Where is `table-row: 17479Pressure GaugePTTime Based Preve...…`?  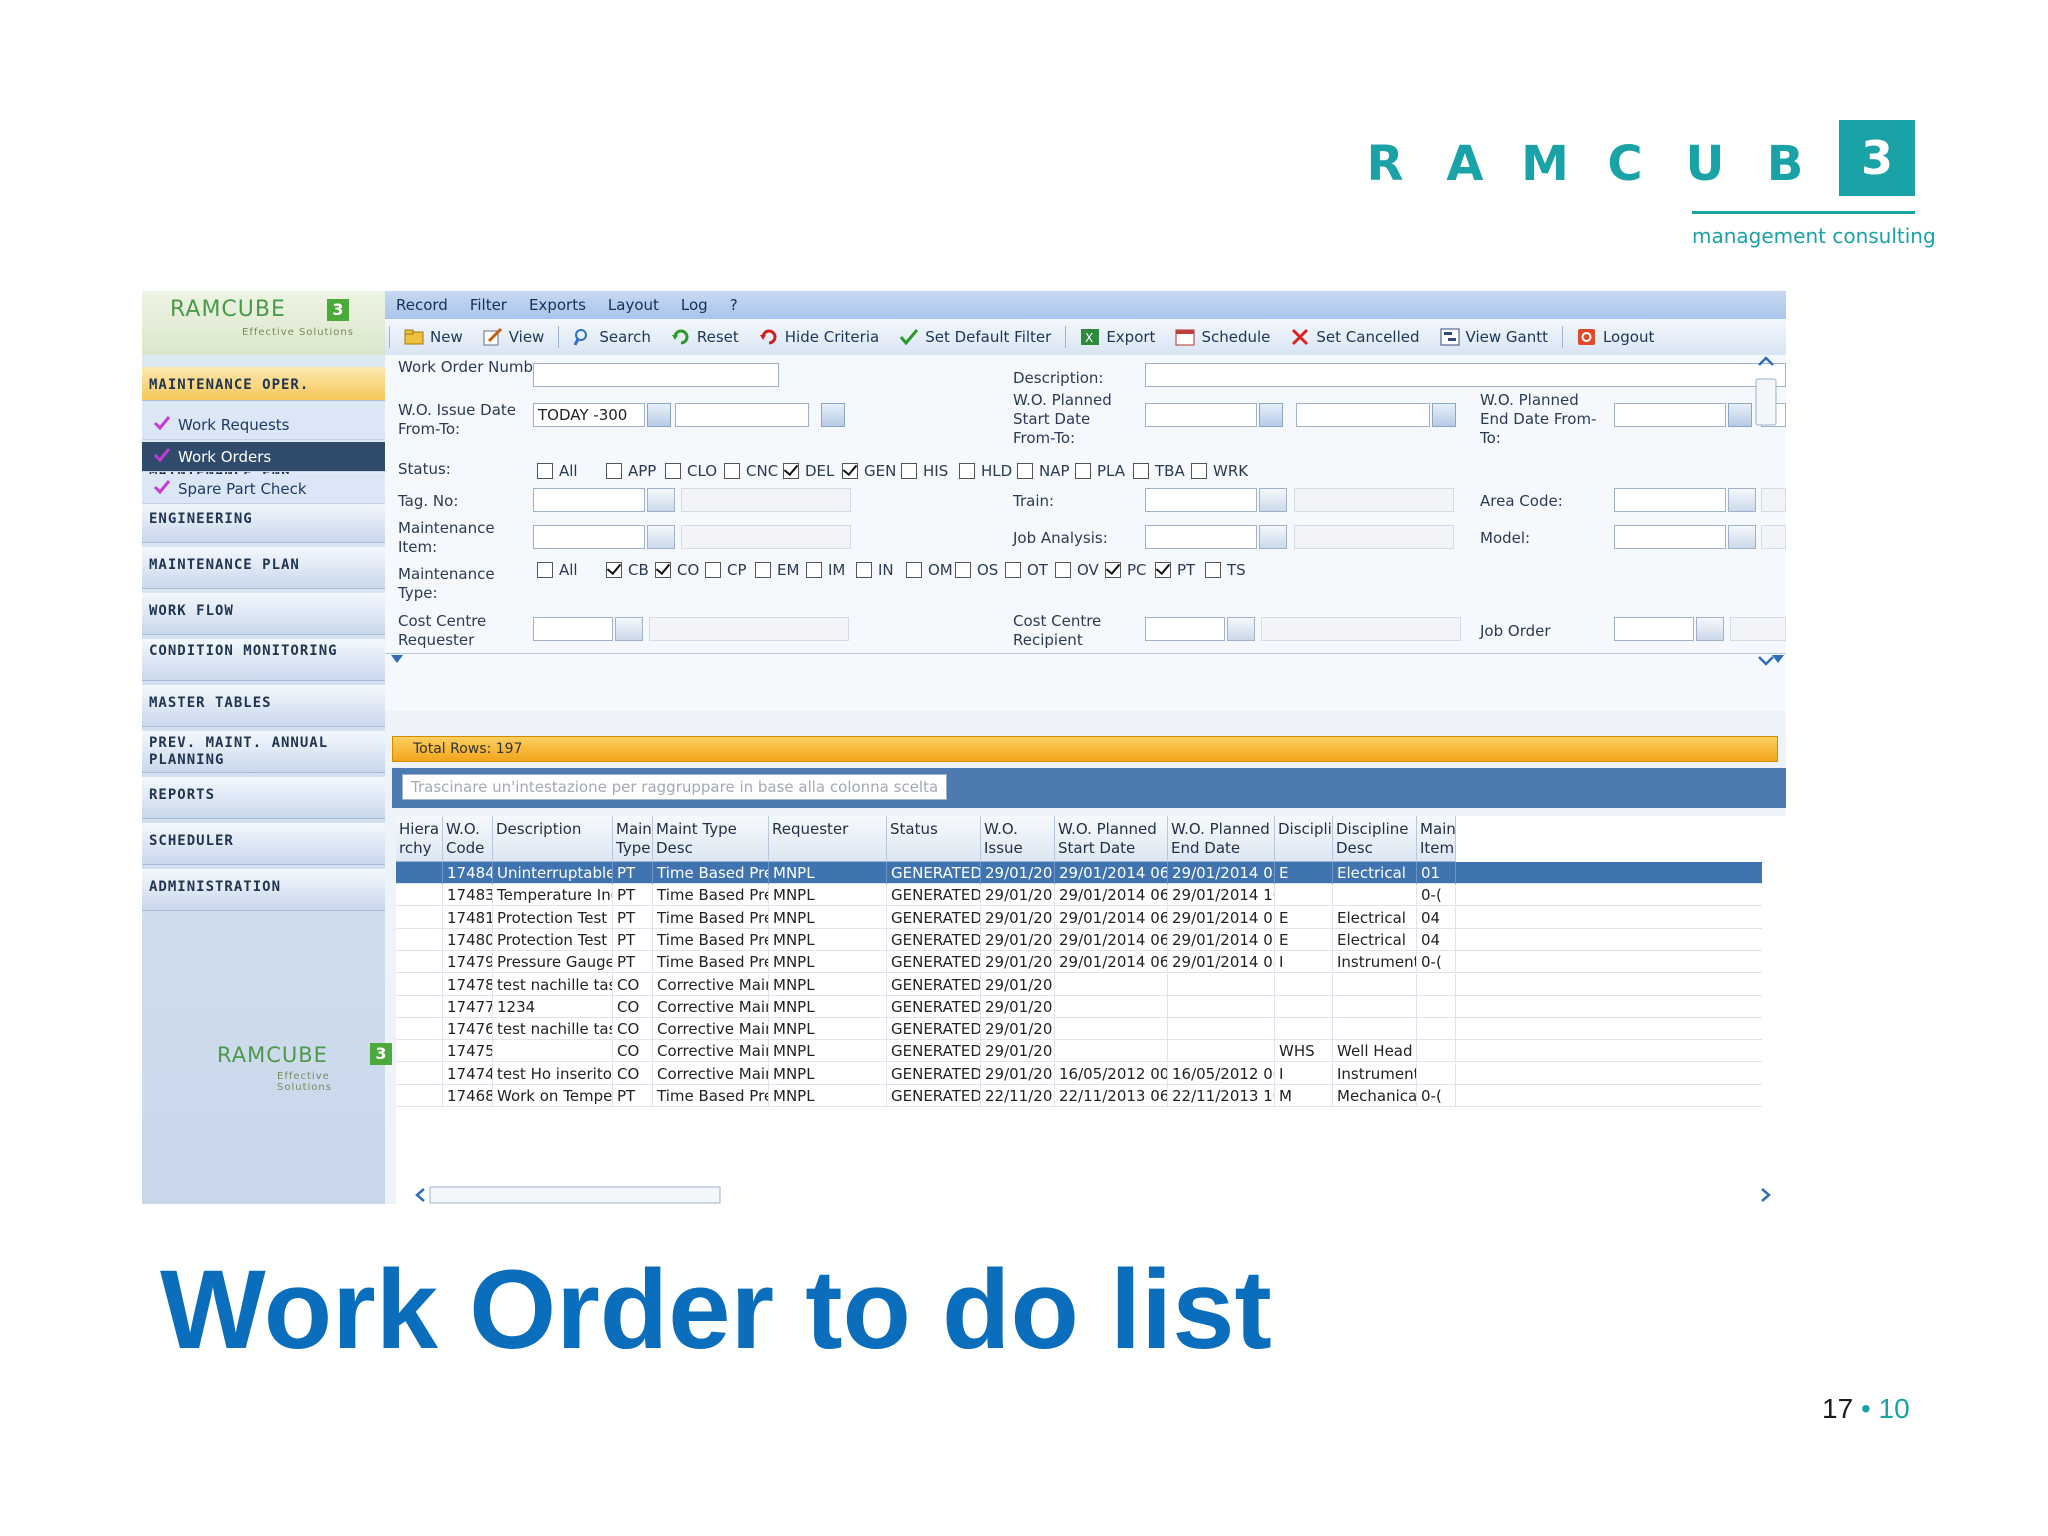
table-row: 17479Pressure GaugePTTime Based Preve...… is located at coordinates (1079, 962).